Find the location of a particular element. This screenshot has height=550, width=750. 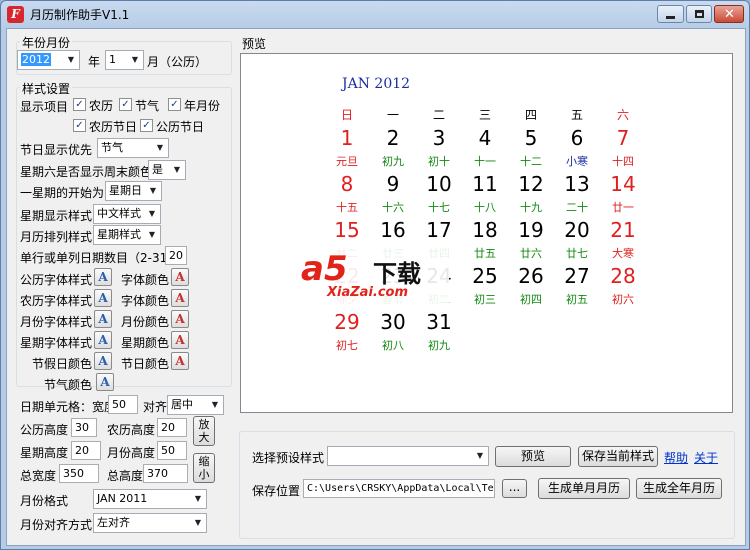

weekday-header: 二 is located at coordinates (438, 115).